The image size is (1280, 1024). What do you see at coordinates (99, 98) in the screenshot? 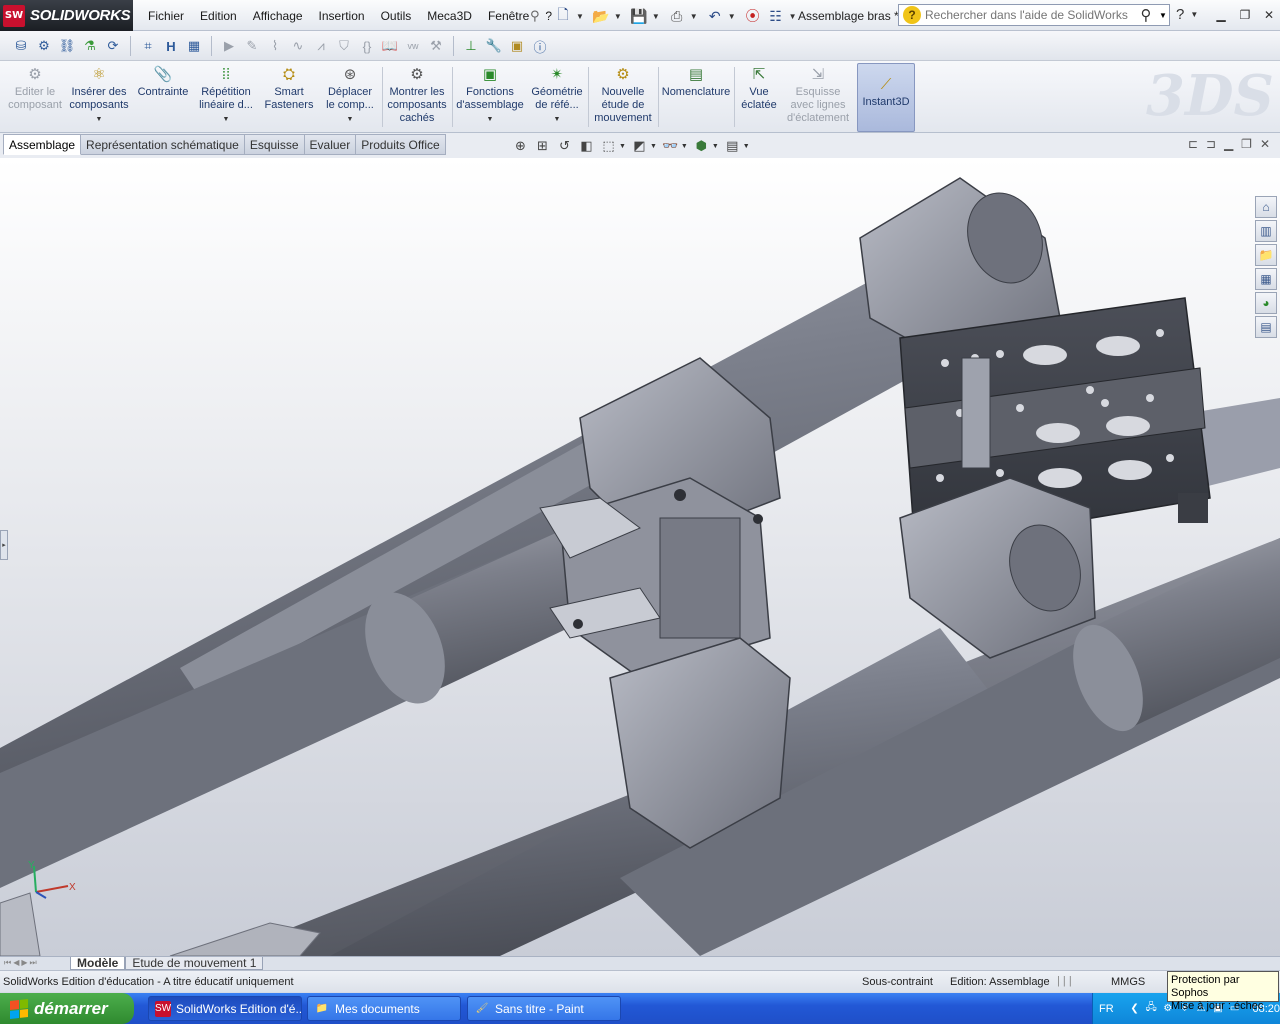
I see `insert-components-button: ⚛ Insérer des composants ▼` at bounding box center [99, 98].